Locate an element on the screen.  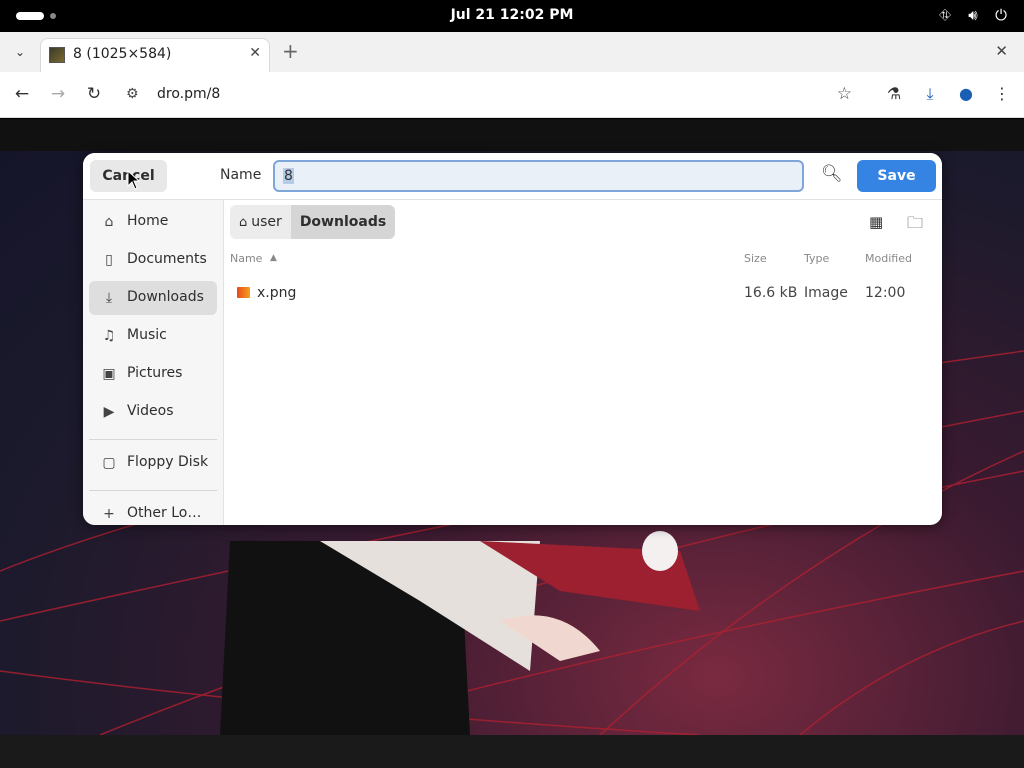
tab-favicon-icon is located at coordinates (57, 55).